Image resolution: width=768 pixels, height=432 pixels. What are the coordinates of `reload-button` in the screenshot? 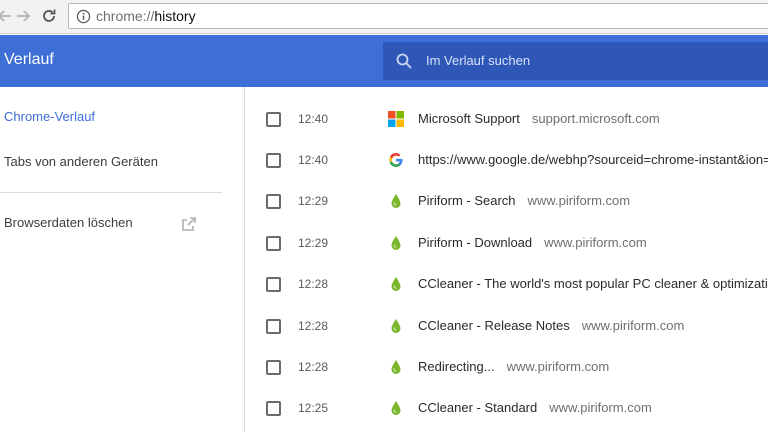 It's located at (49, 16).